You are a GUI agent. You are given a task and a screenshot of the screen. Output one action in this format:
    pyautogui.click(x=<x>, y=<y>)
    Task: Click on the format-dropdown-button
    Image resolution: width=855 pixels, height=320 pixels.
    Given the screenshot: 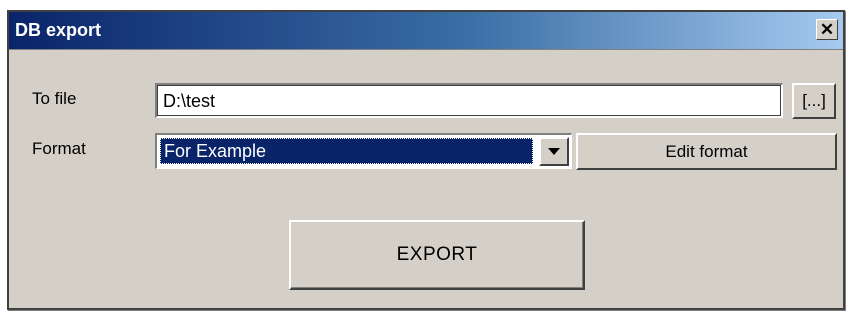 What is the action you would take?
    pyautogui.click(x=554, y=151)
    